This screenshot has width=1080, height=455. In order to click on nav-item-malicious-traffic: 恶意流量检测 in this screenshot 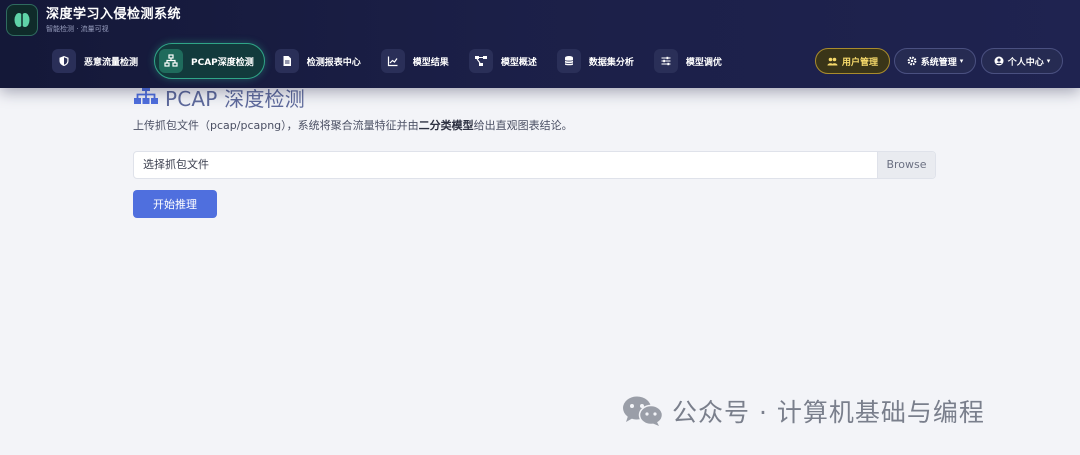, I will do `click(98, 61)`.